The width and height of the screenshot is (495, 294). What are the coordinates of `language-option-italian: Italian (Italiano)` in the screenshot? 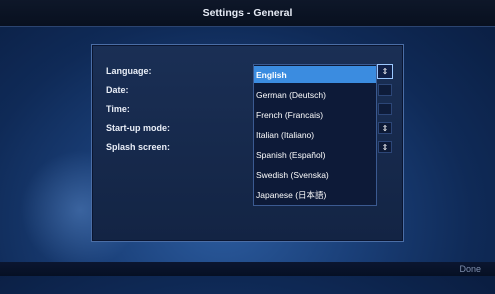 It's located at (315, 134).